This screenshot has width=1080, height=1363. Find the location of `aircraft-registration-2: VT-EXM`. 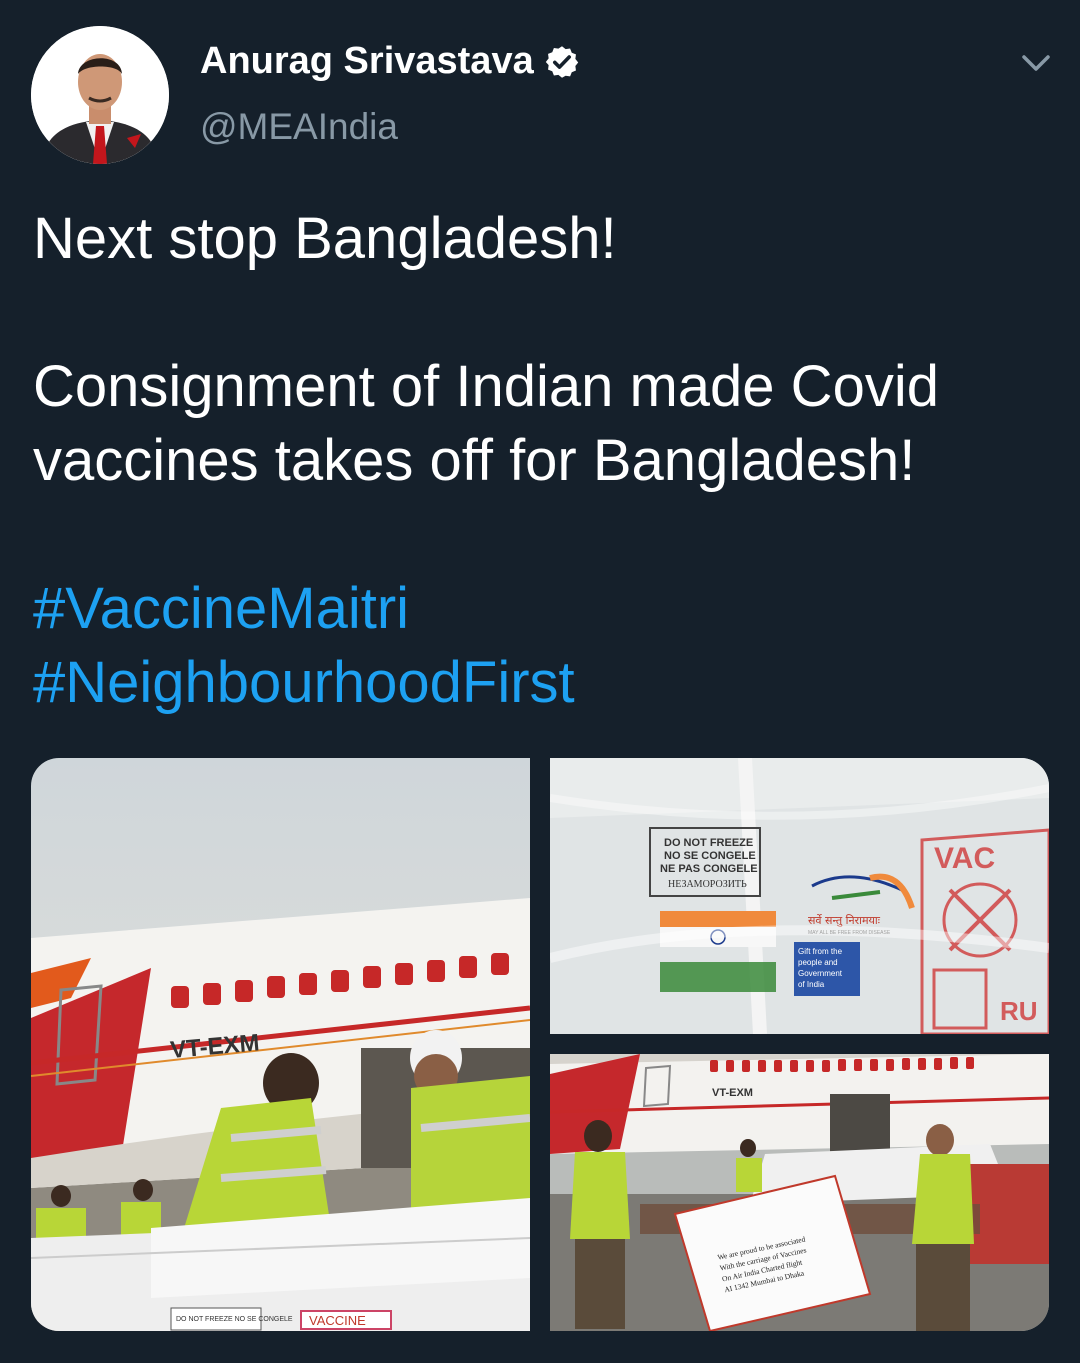

aircraft-registration-2: VT-EXM is located at coordinates (732, 1093).